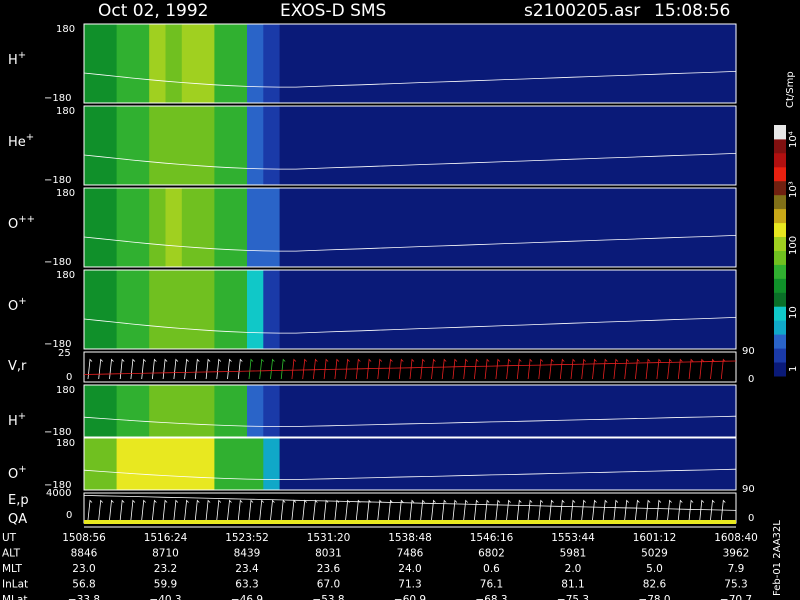 The image size is (800, 600). Describe the element at coordinates (655, 538) in the screenshot. I see `table-cell: 1601:12` at that location.